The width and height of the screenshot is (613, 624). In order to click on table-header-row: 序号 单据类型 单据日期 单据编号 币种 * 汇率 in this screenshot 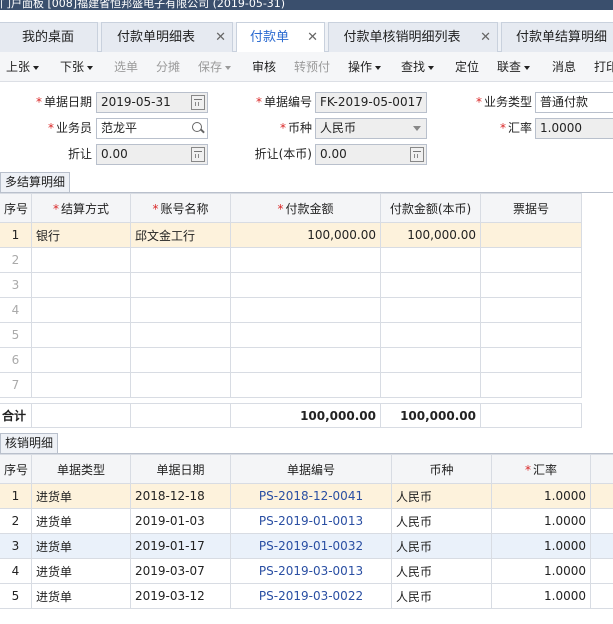, I will do `click(306, 469)`.